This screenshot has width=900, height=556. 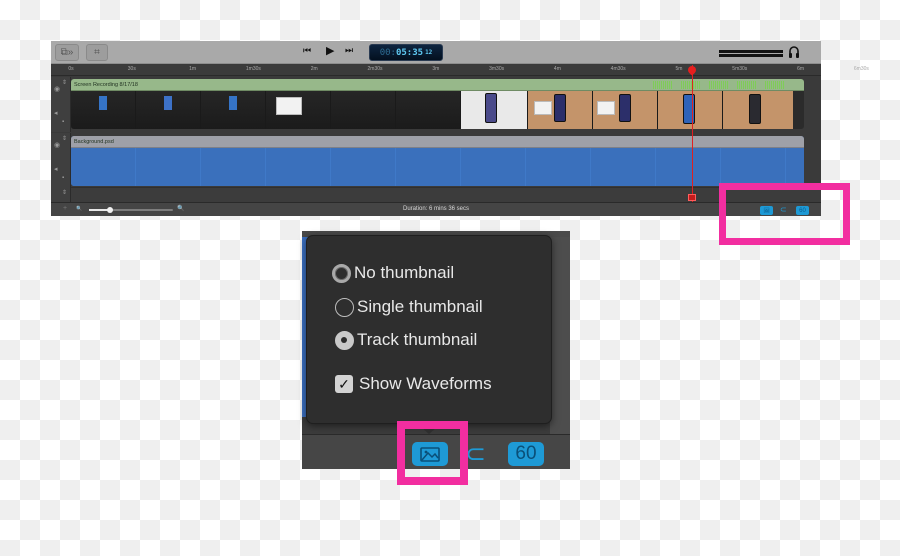 I want to click on ruler-tick-label: 3m, so click(x=436, y=69).